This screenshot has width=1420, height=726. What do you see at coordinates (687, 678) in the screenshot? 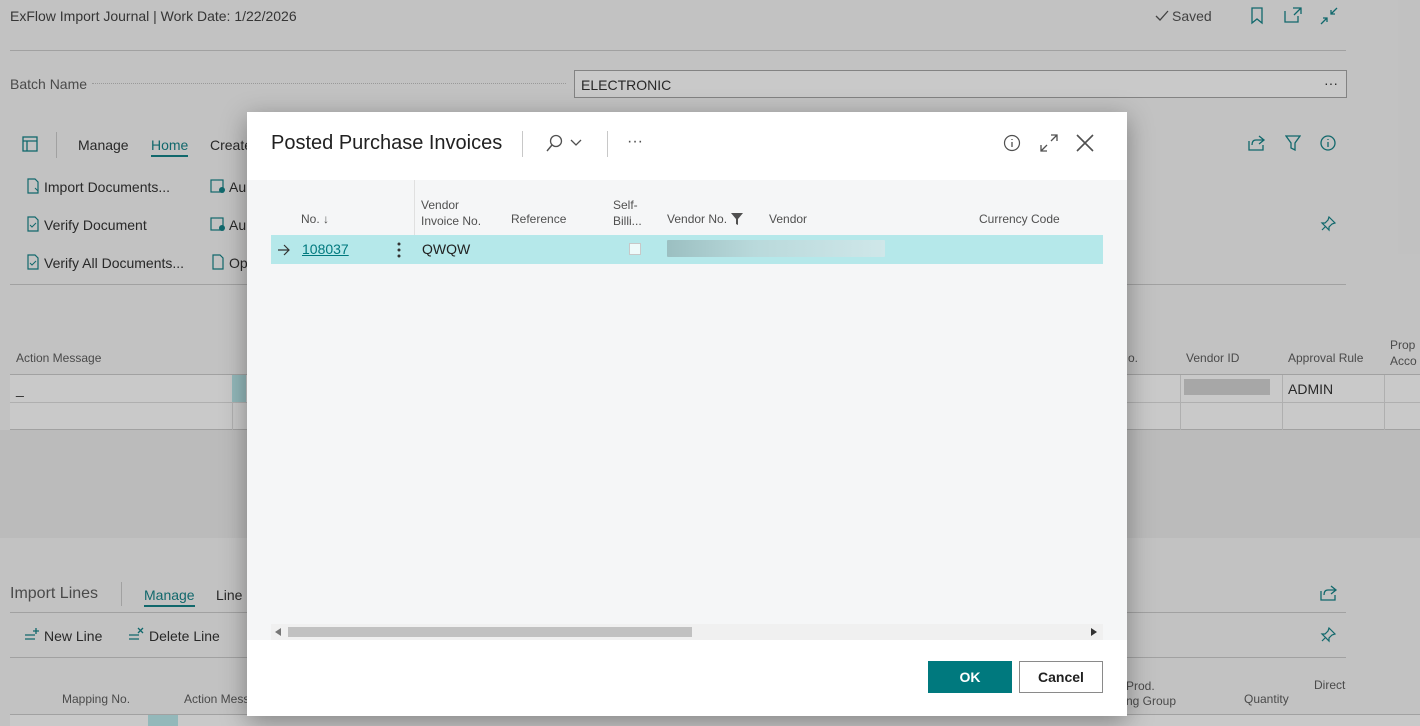
I see `dialog-footer: OK Cancel` at bounding box center [687, 678].